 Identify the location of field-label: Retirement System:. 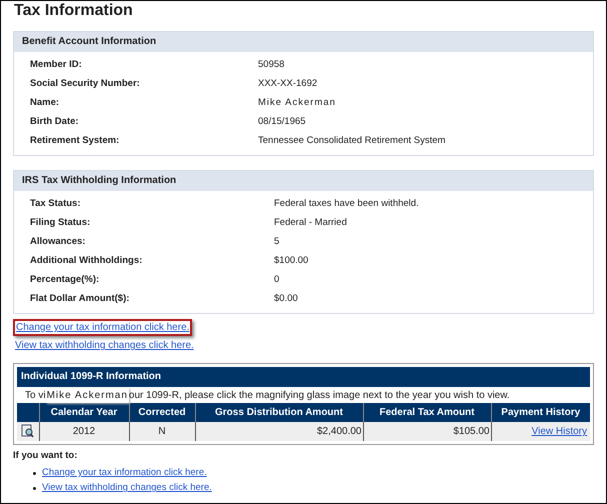
(75, 141).